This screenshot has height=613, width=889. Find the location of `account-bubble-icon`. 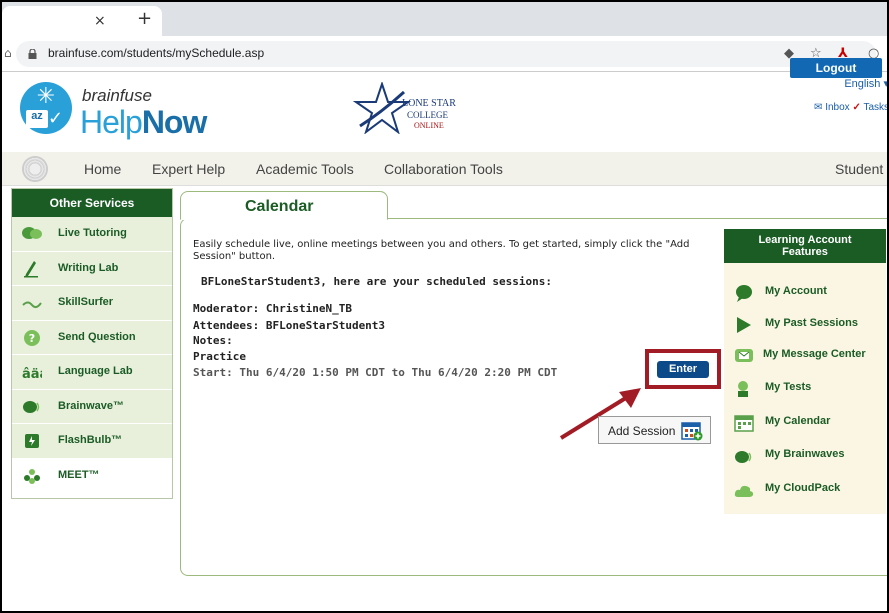

account-bubble-icon is located at coordinates (744, 293).